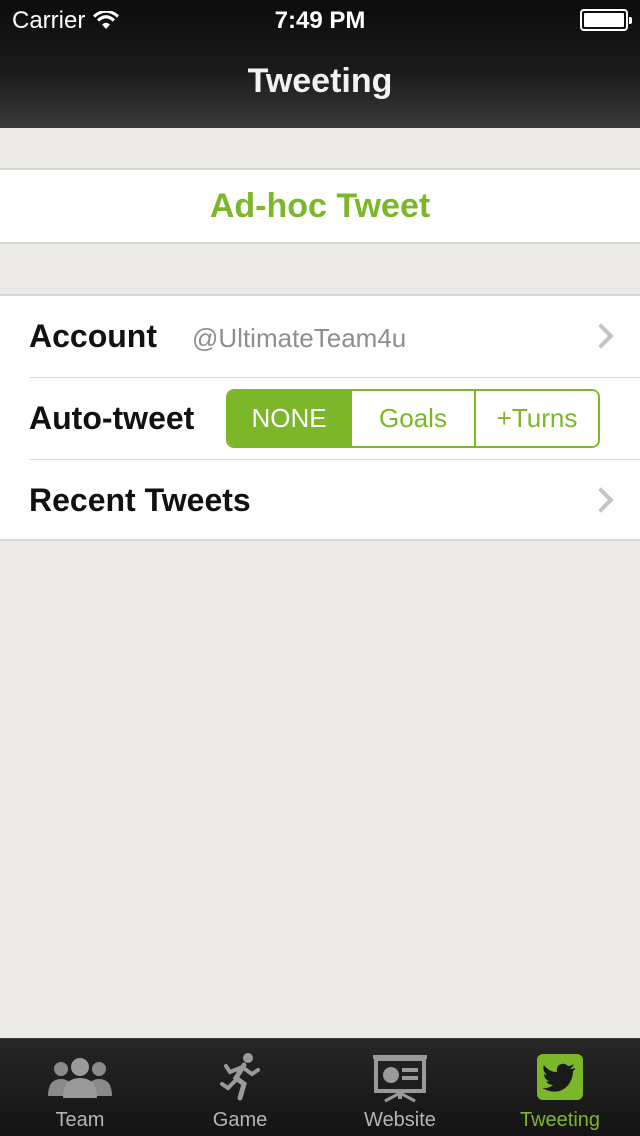 This screenshot has width=640, height=1136. I want to click on team-icon, so click(80, 1077).